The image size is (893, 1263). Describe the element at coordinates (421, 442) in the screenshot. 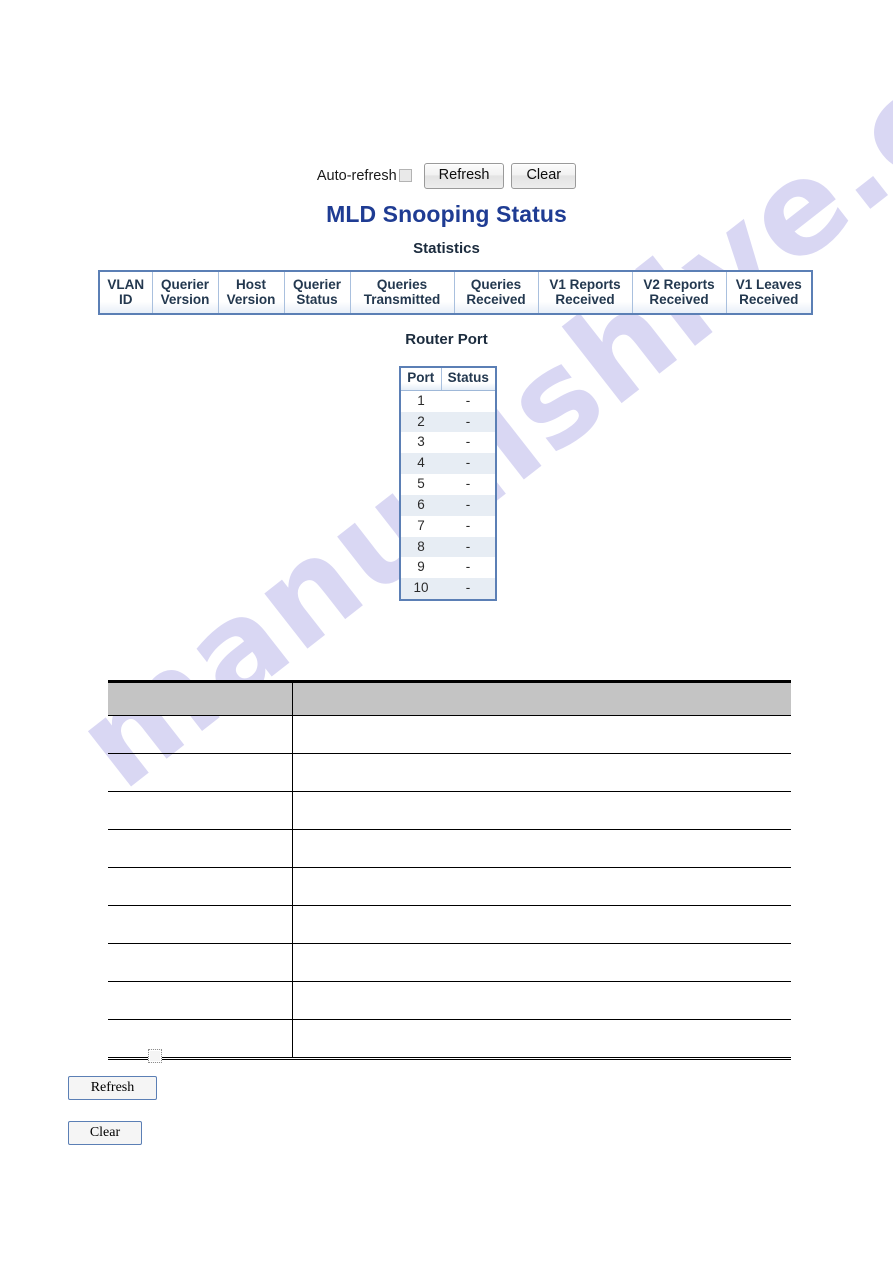

I see `cell-port: 3` at that location.